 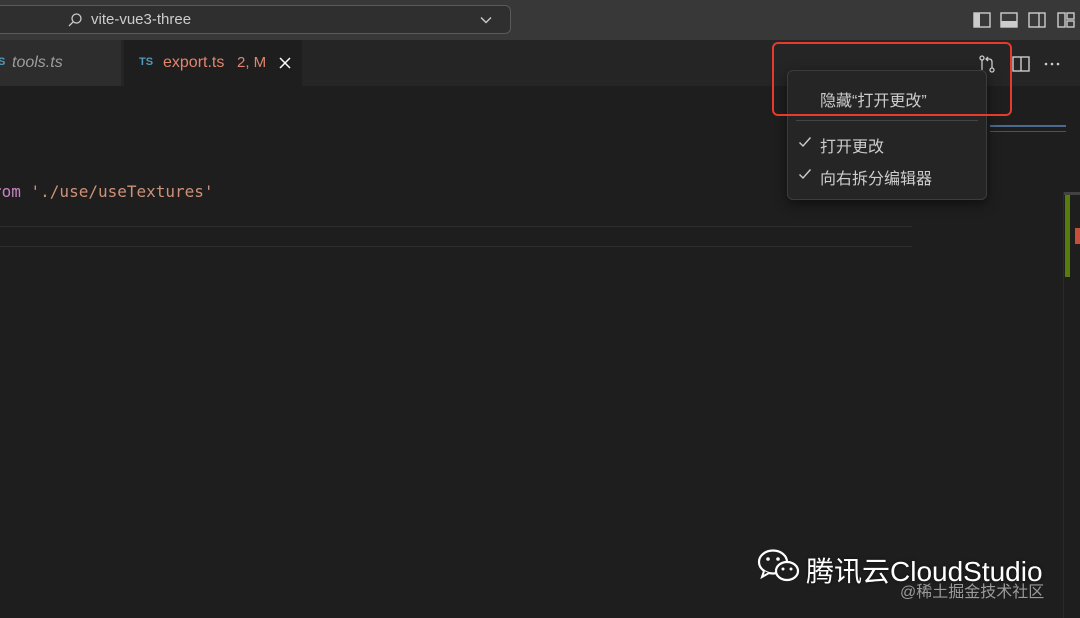 What do you see at coordinates (122, 191) in the screenshot?
I see `code-string: './use/useTextures'` at bounding box center [122, 191].